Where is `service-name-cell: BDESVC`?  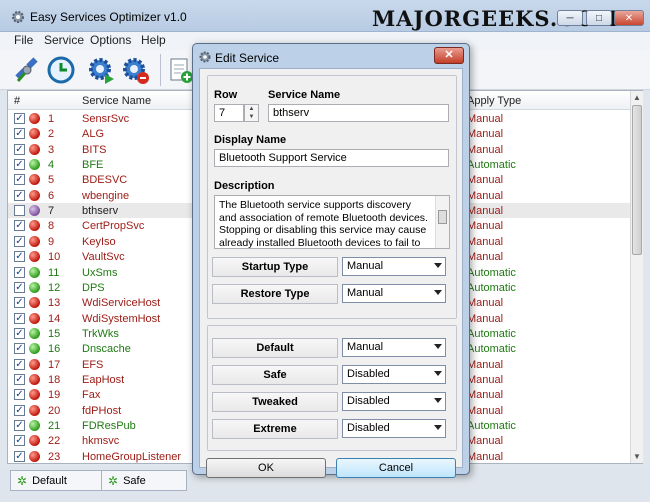
service-name-cell: BDESVC is located at coordinates (105, 180).